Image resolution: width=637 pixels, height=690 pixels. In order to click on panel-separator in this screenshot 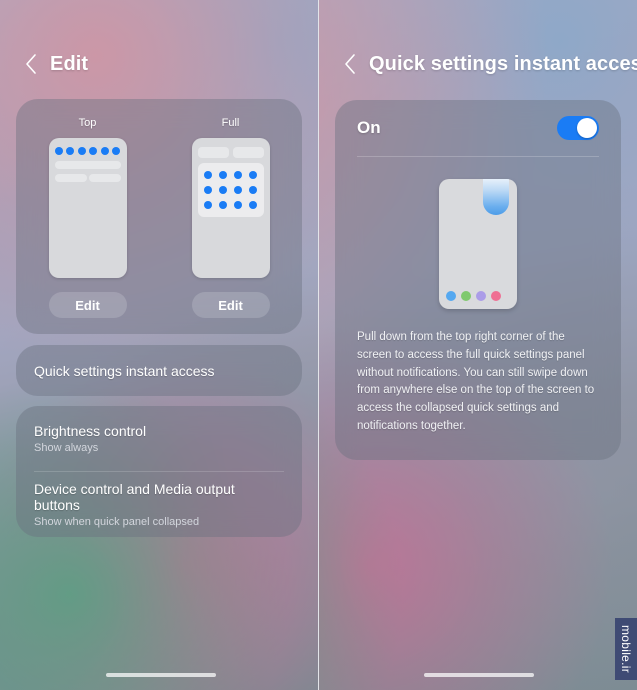, I will do `click(318, 345)`.